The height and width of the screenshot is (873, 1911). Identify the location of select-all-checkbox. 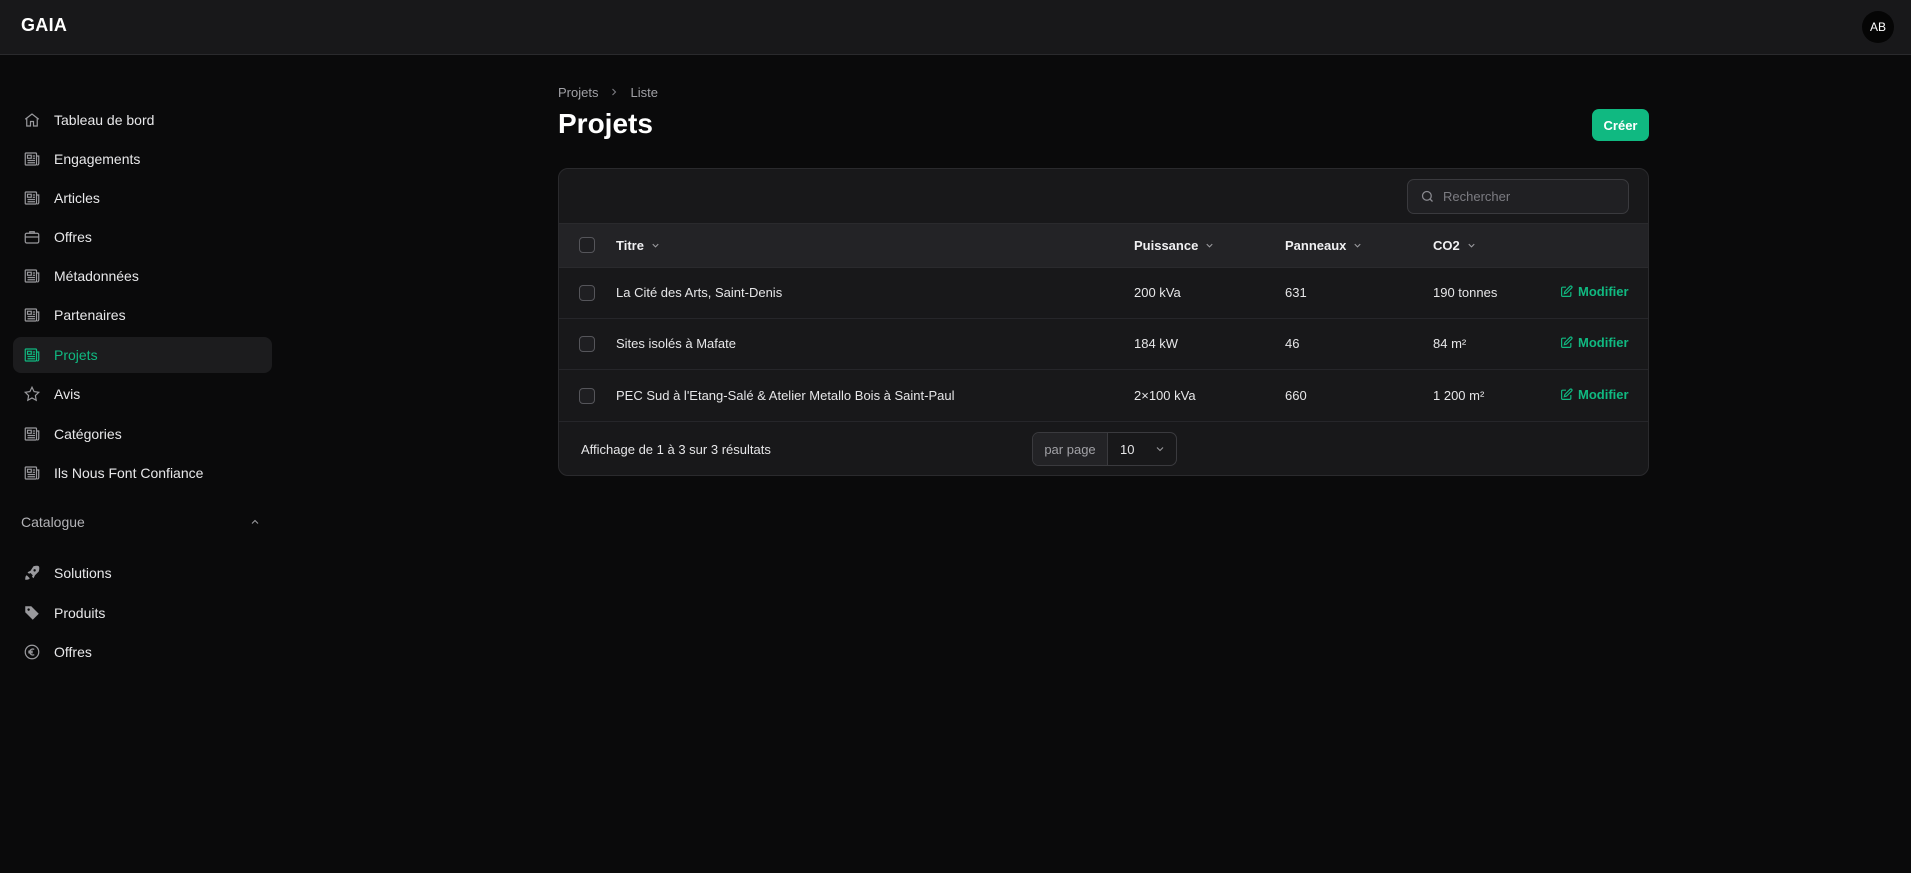
(587, 245).